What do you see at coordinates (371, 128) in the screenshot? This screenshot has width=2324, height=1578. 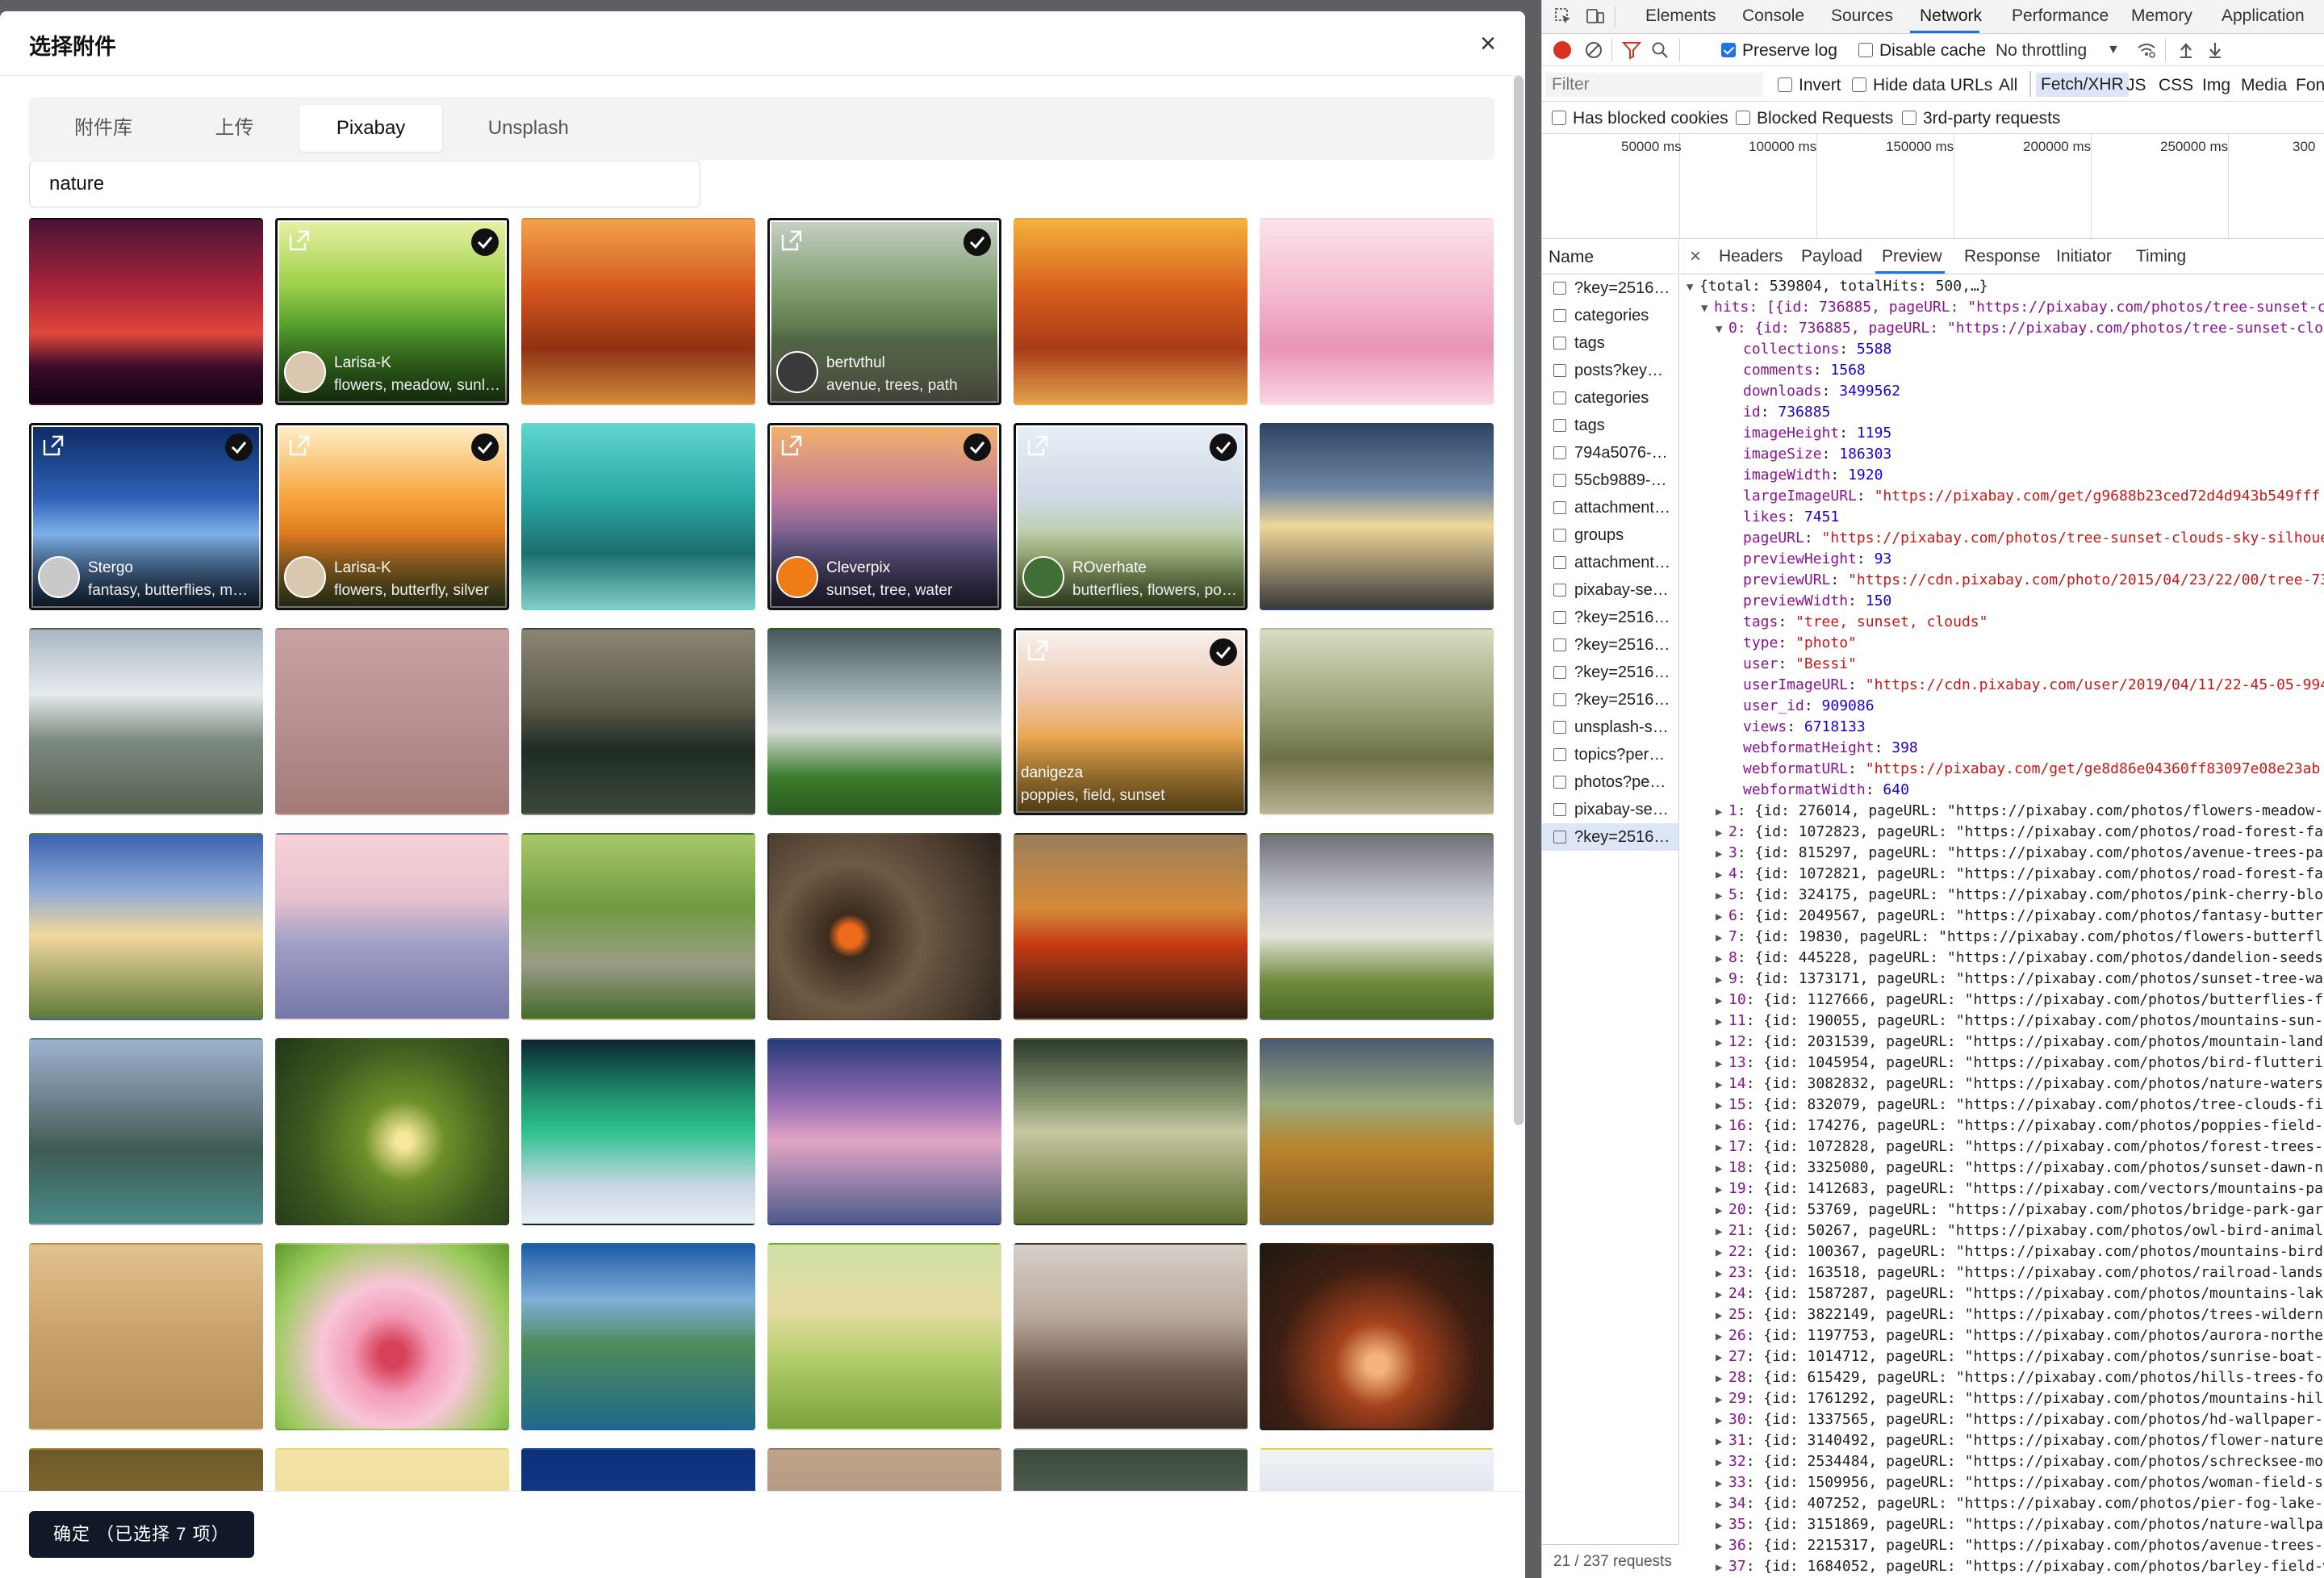 I see `tab-pixabay: Pixabay` at bounding box center [371, 128].